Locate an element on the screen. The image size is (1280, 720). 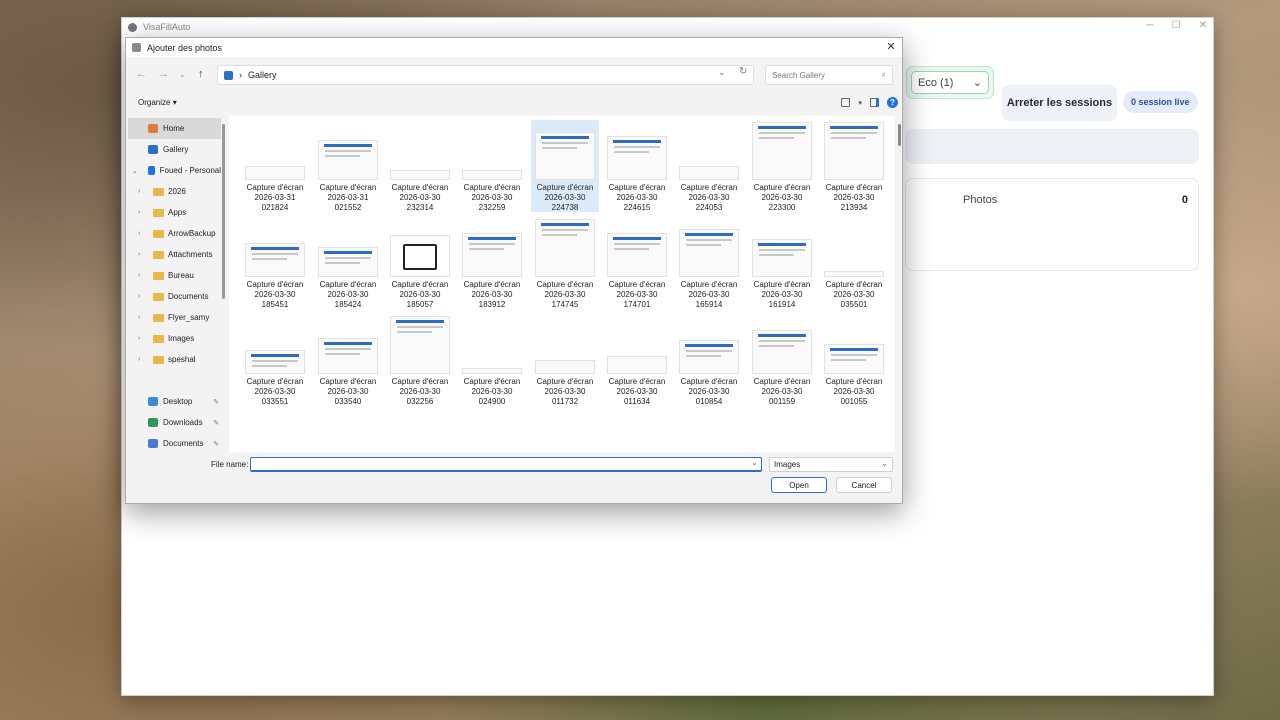
file-item: Capture d'écran 2026-03-30 011634 is located at coordinates (637, 360).